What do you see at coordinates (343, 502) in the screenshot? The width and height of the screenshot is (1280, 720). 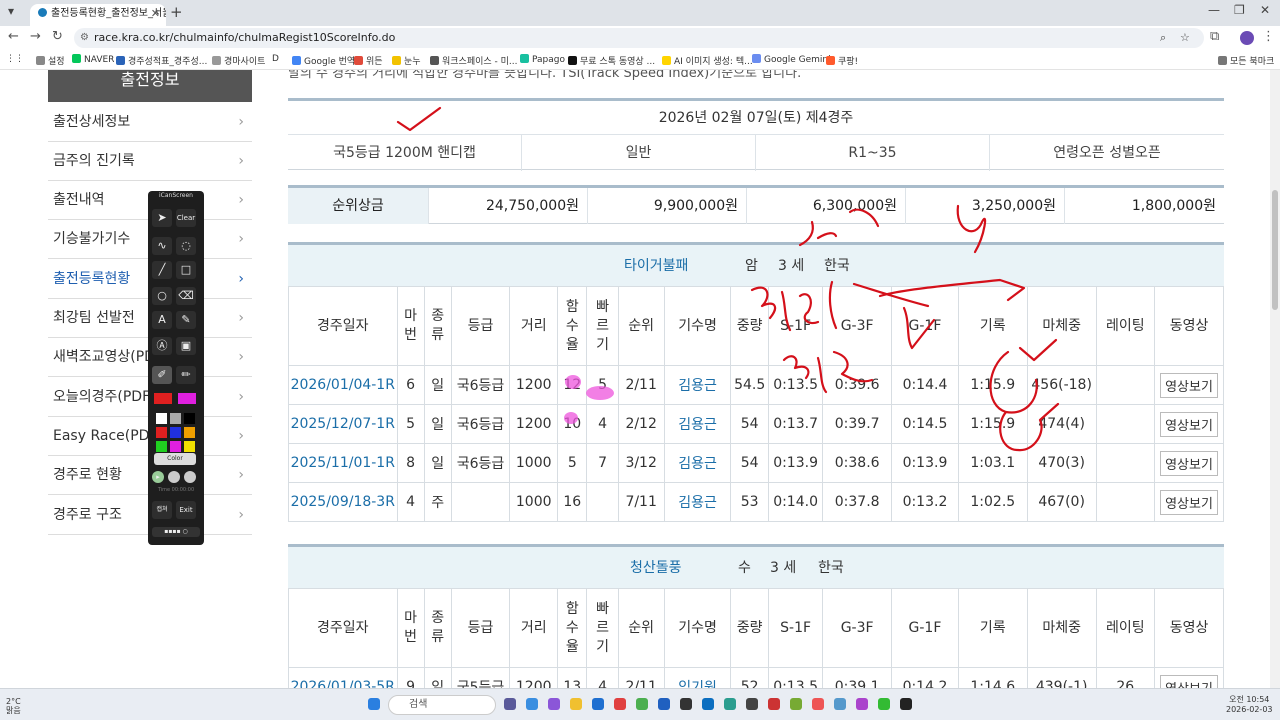 I see `race-date-link: 2025/09/18-3R` at bounding box center [343, 502].